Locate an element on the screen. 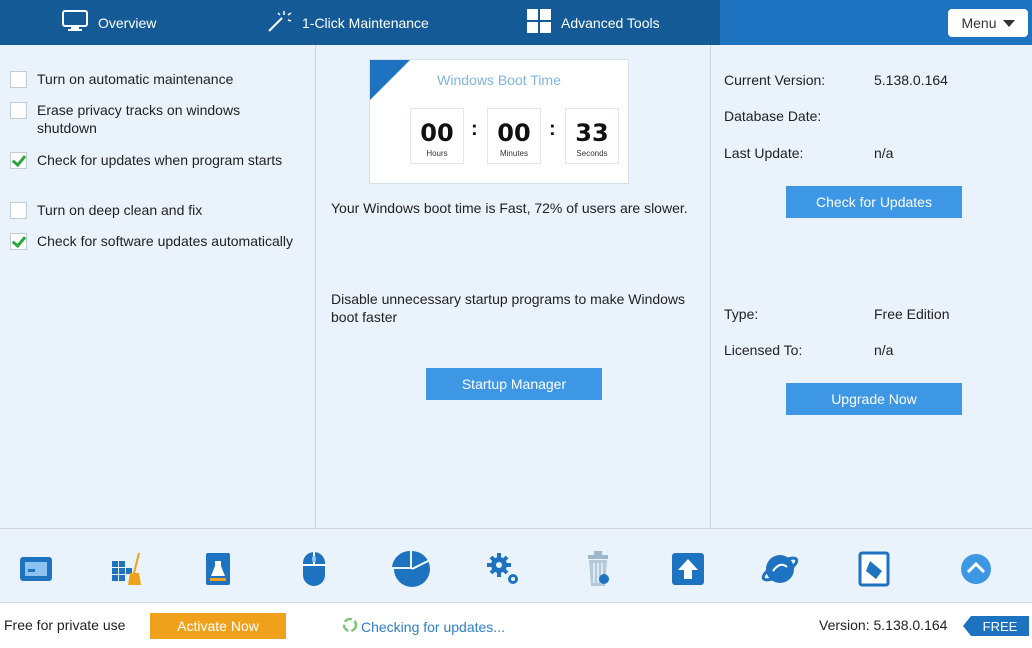  caret-down-icon is located at coordinates (1008, 23).